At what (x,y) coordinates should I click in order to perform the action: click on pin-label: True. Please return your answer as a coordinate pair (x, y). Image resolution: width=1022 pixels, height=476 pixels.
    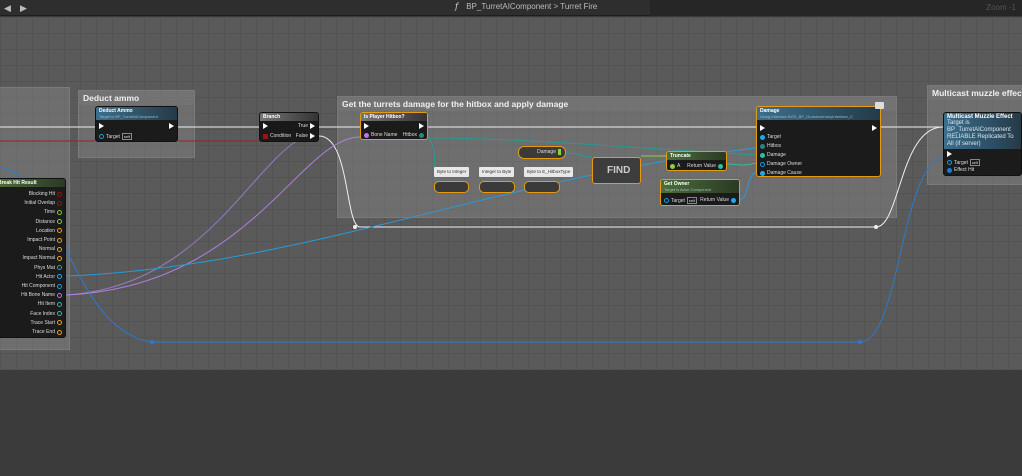
    Looking at the image, I should click on (302, 126).